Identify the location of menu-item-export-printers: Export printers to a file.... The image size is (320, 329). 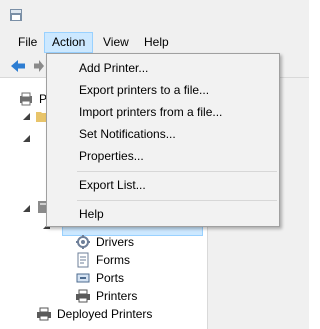
(163, 90).